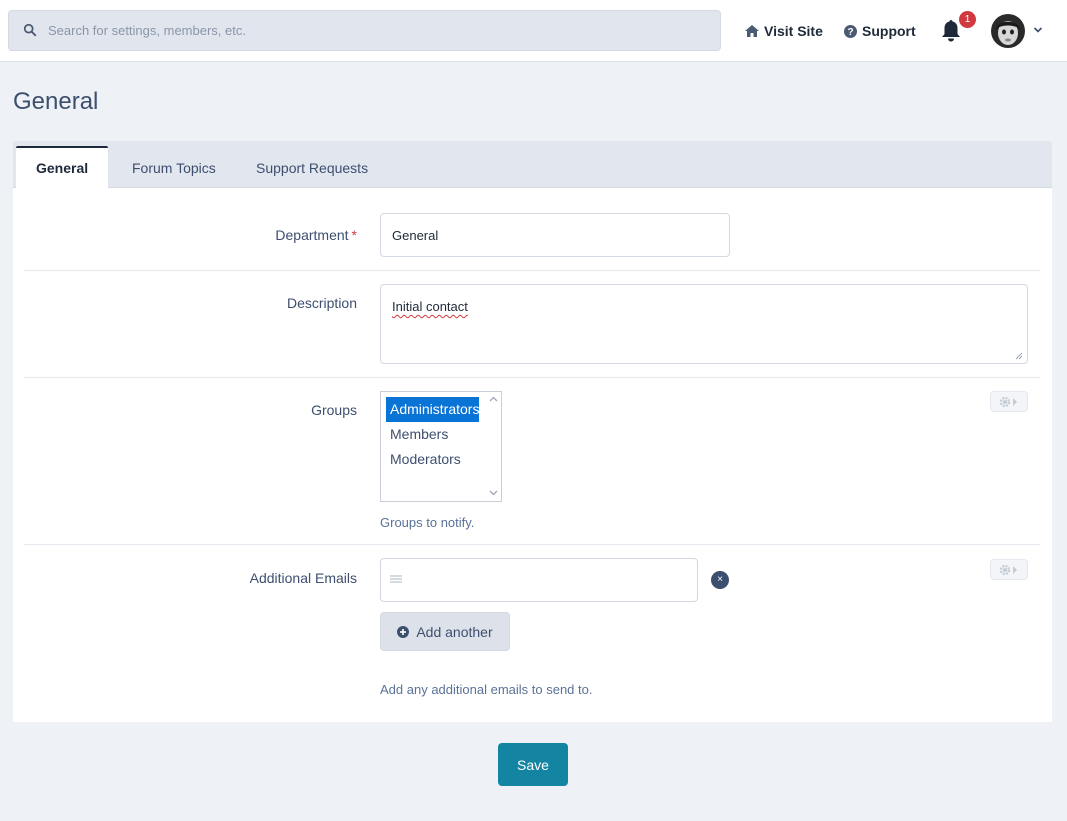  What do you see at coordinates (1019, 356) in the screenshot?
I see `resize-handle-icon` at bounding box center [1019, 356].